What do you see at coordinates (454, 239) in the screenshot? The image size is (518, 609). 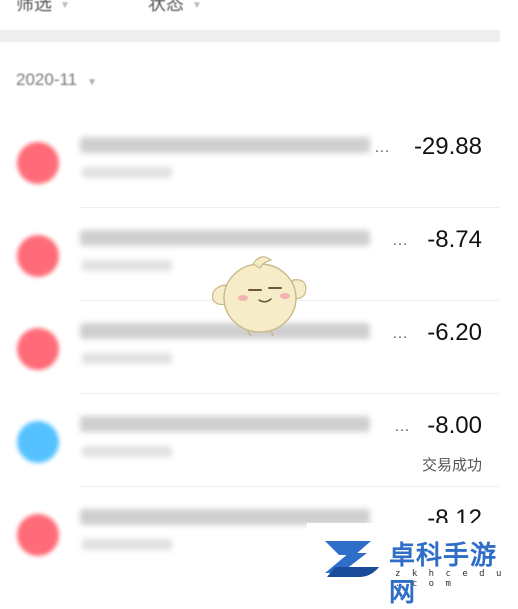 I see `transaction-amount: -8.74` at bounding box center [454, 239].